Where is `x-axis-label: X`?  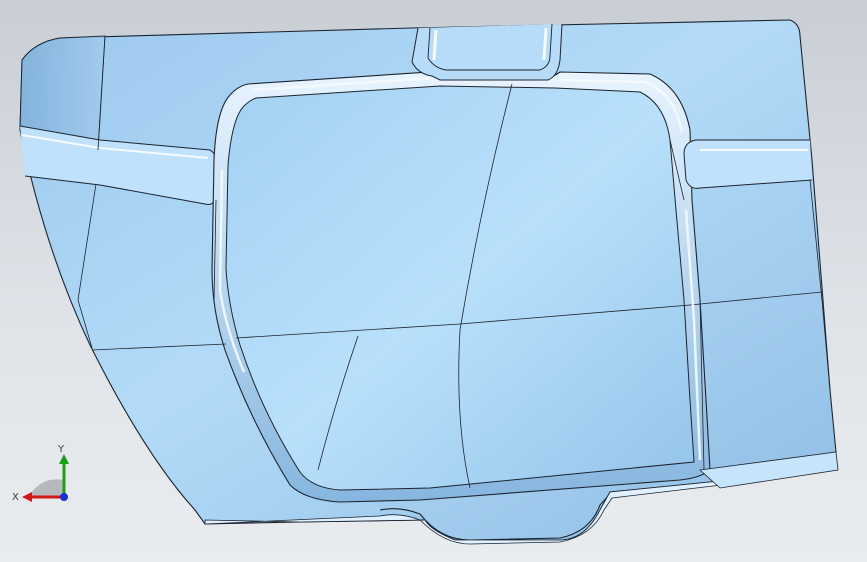 x-axis-label: X is located at coordinates (15, 497).